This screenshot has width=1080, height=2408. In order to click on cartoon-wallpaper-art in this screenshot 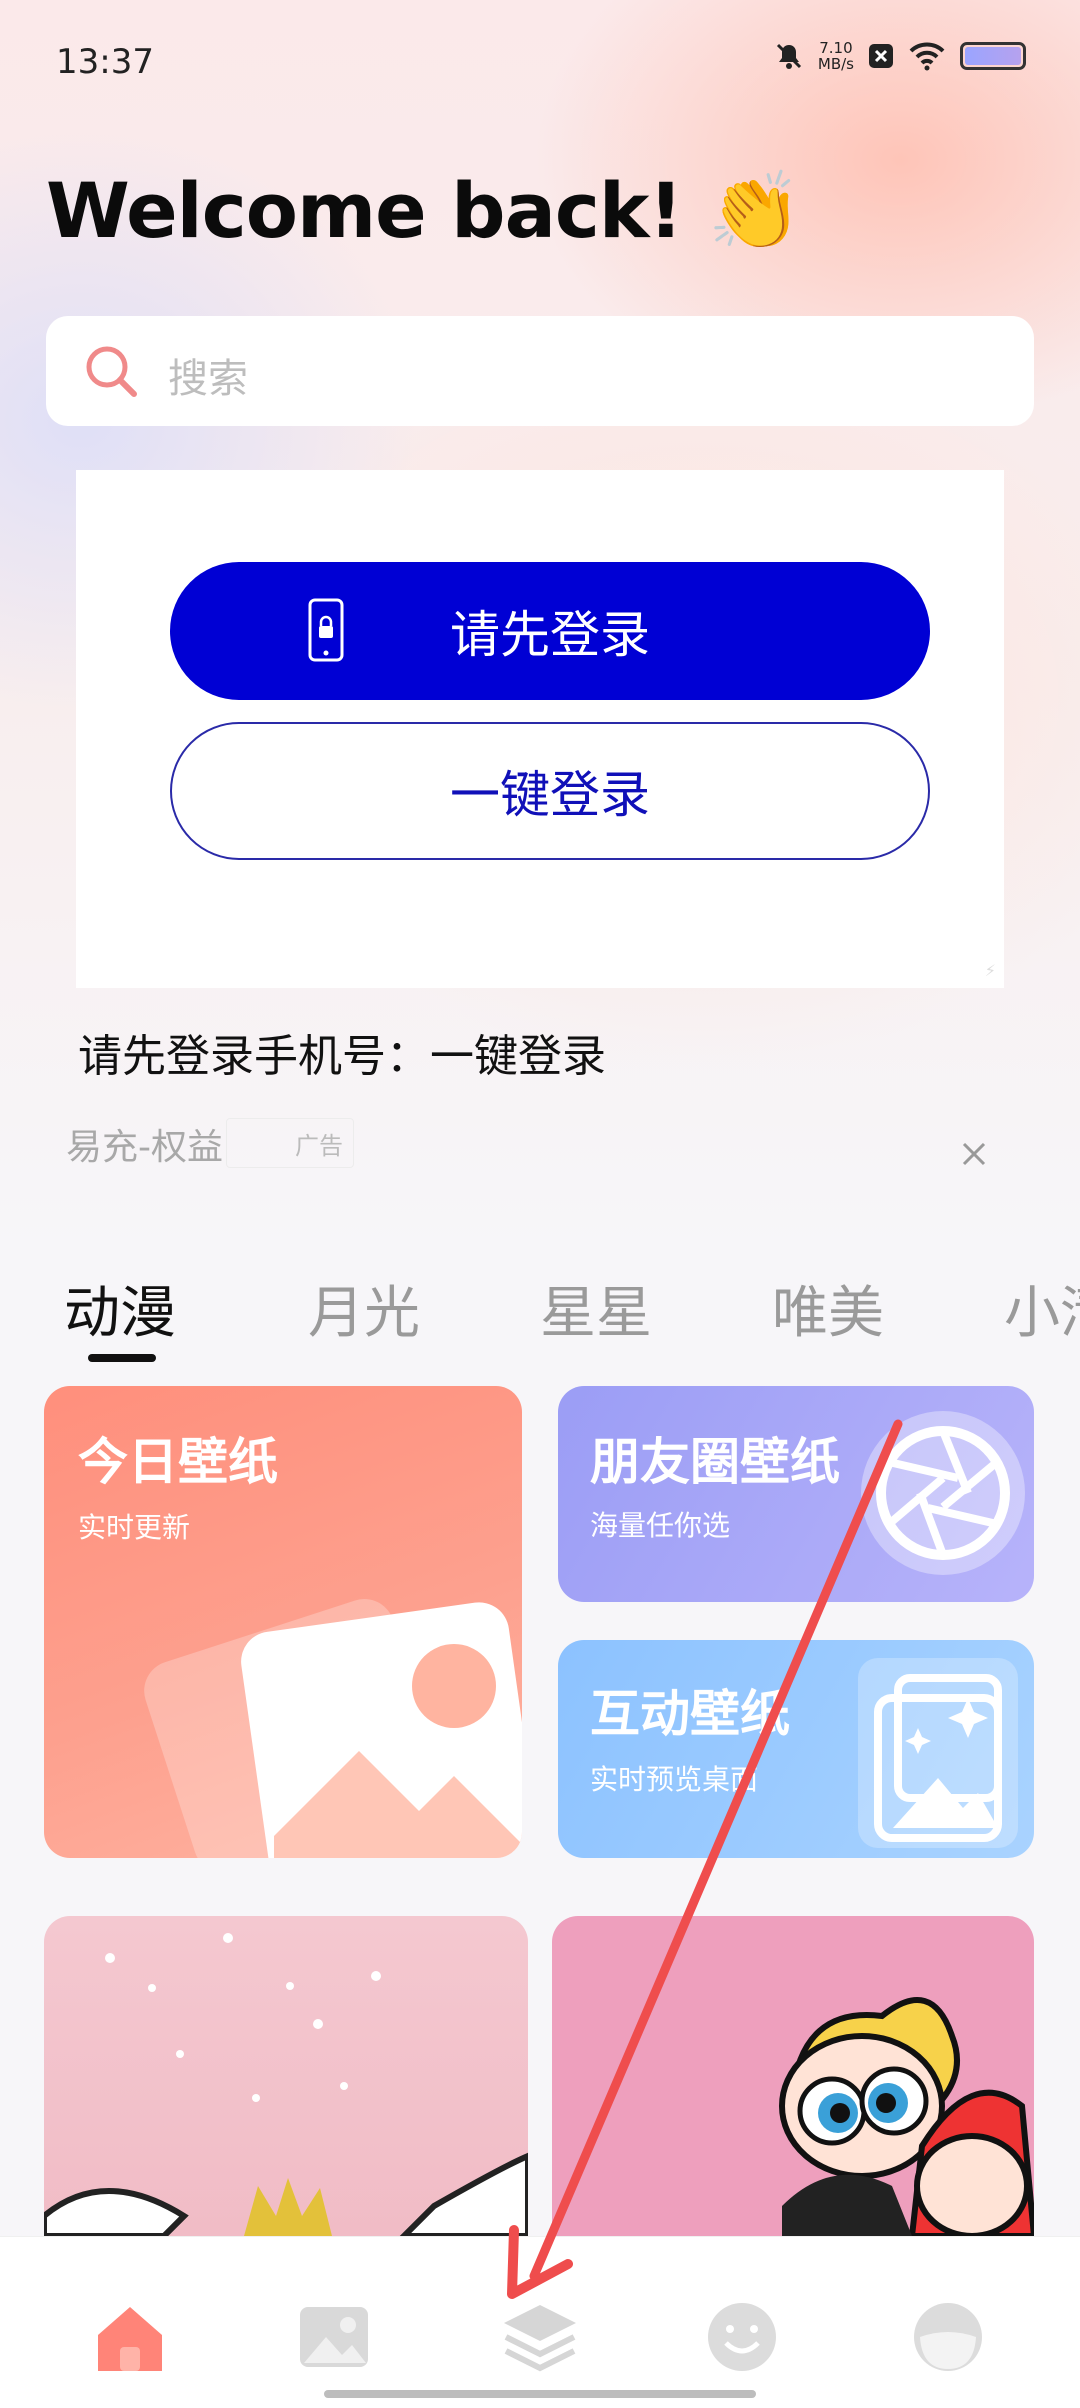, I will do `click(906, 2116)`.